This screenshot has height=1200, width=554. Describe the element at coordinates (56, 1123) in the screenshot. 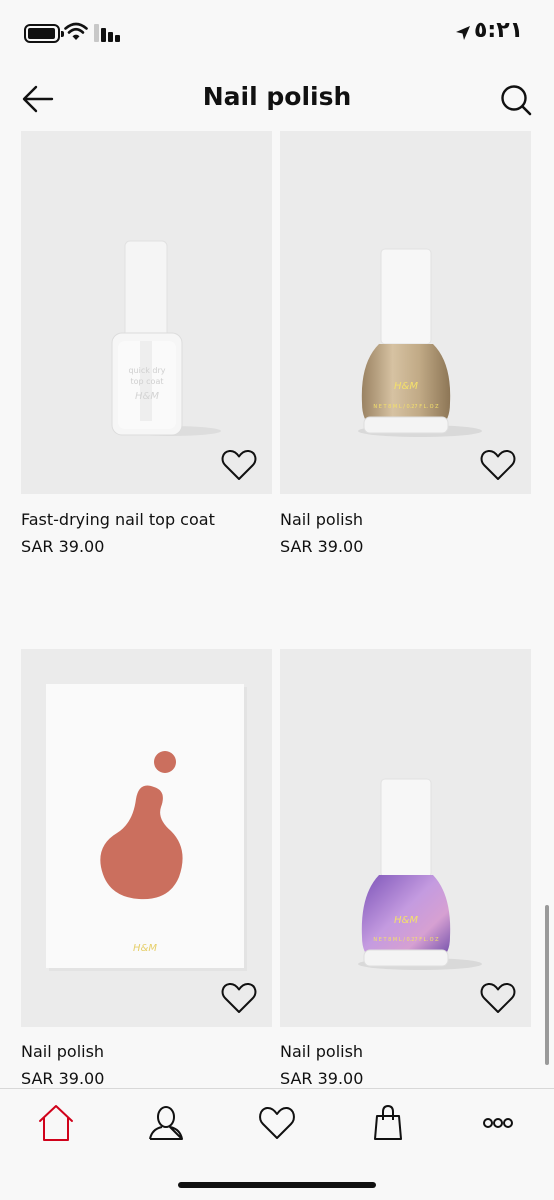

I see `home-icon` at that location.